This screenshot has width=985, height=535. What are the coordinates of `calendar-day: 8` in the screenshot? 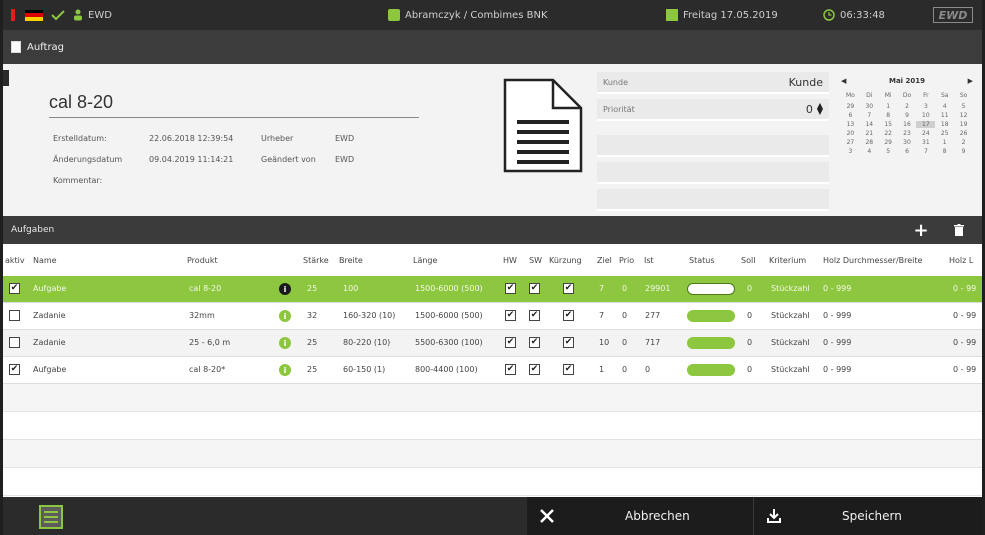 It's located at (888, 115).